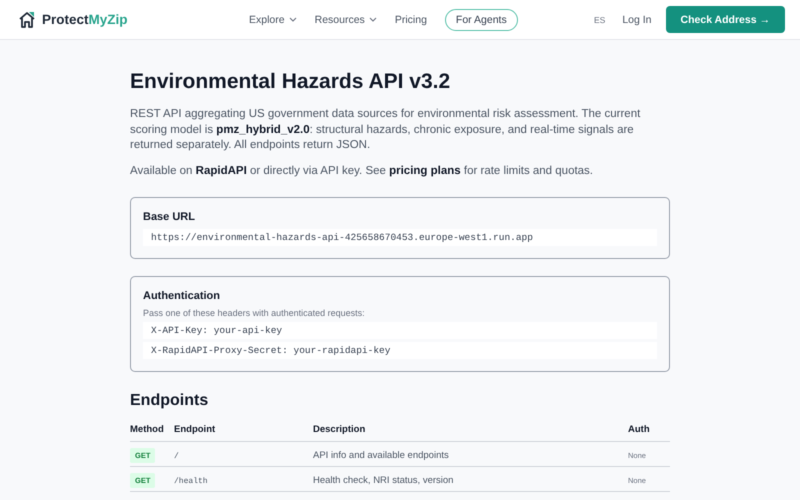 The width and height of the screenshot is (800, 500). What do you see at coordinates (649, 433) in the screenshot?
I see `column-header: Auth` at bounding box center [649, 433].